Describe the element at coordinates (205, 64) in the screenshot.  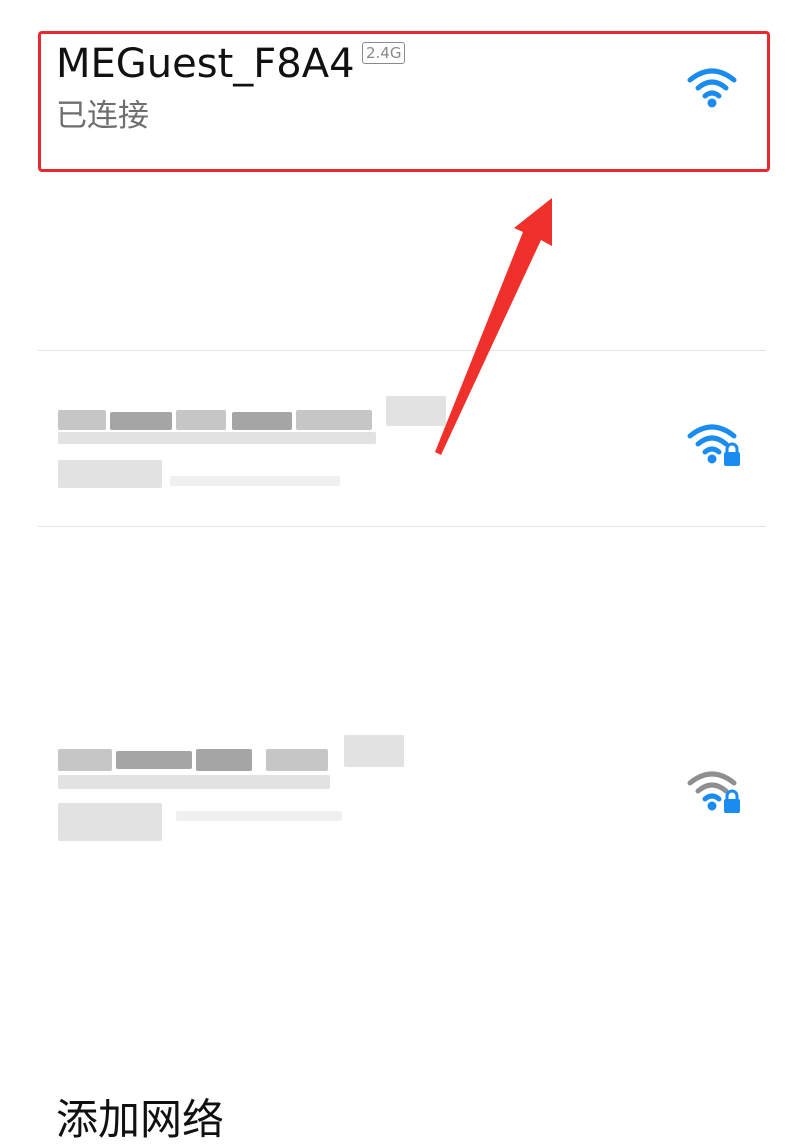
I see `network-ssid: MEGuest_F8A4` at that location.